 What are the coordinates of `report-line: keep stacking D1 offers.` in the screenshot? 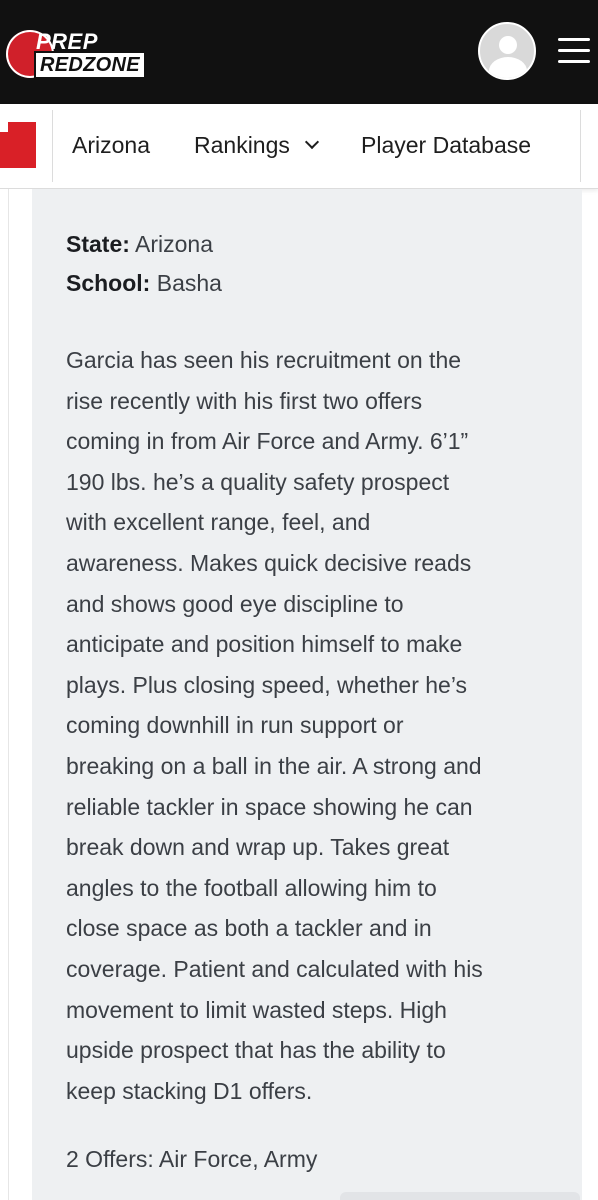 It's located at (189, 1090).